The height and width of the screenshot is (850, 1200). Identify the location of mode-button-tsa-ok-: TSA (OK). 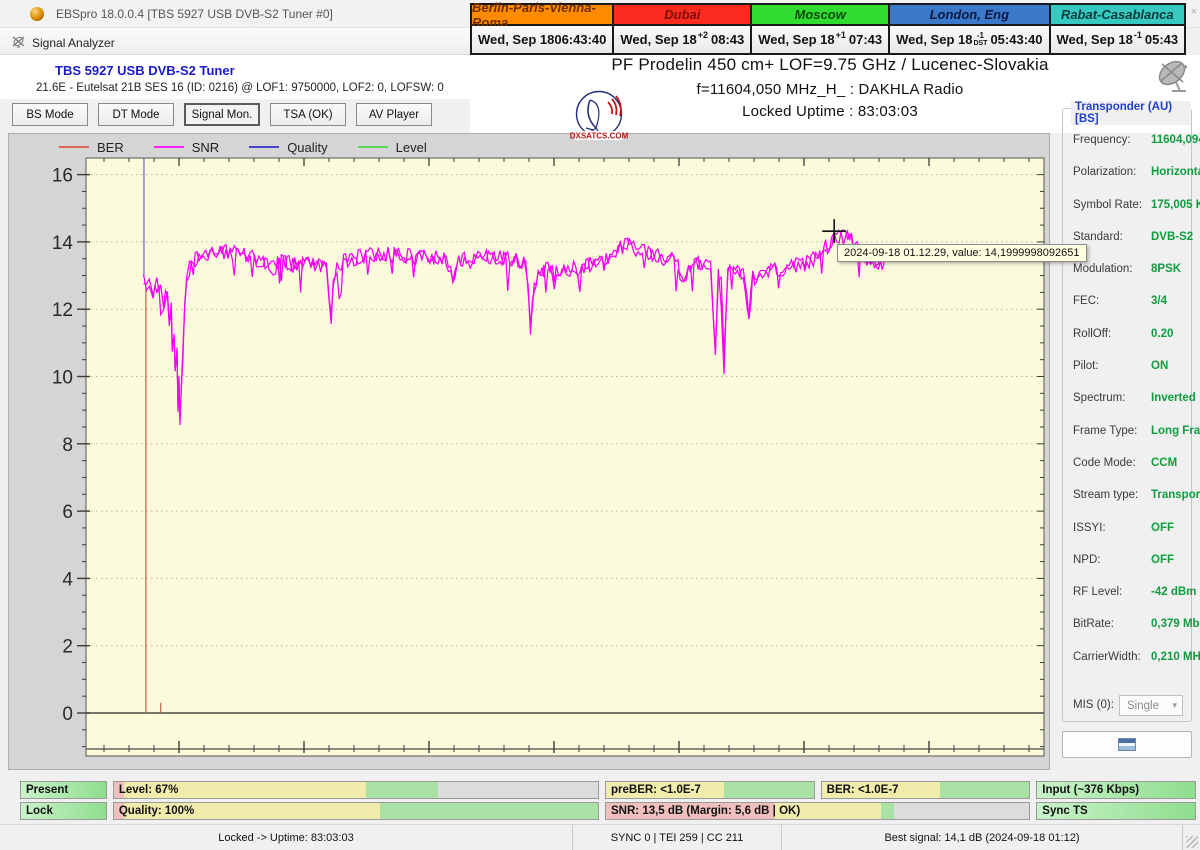
(308, 114).